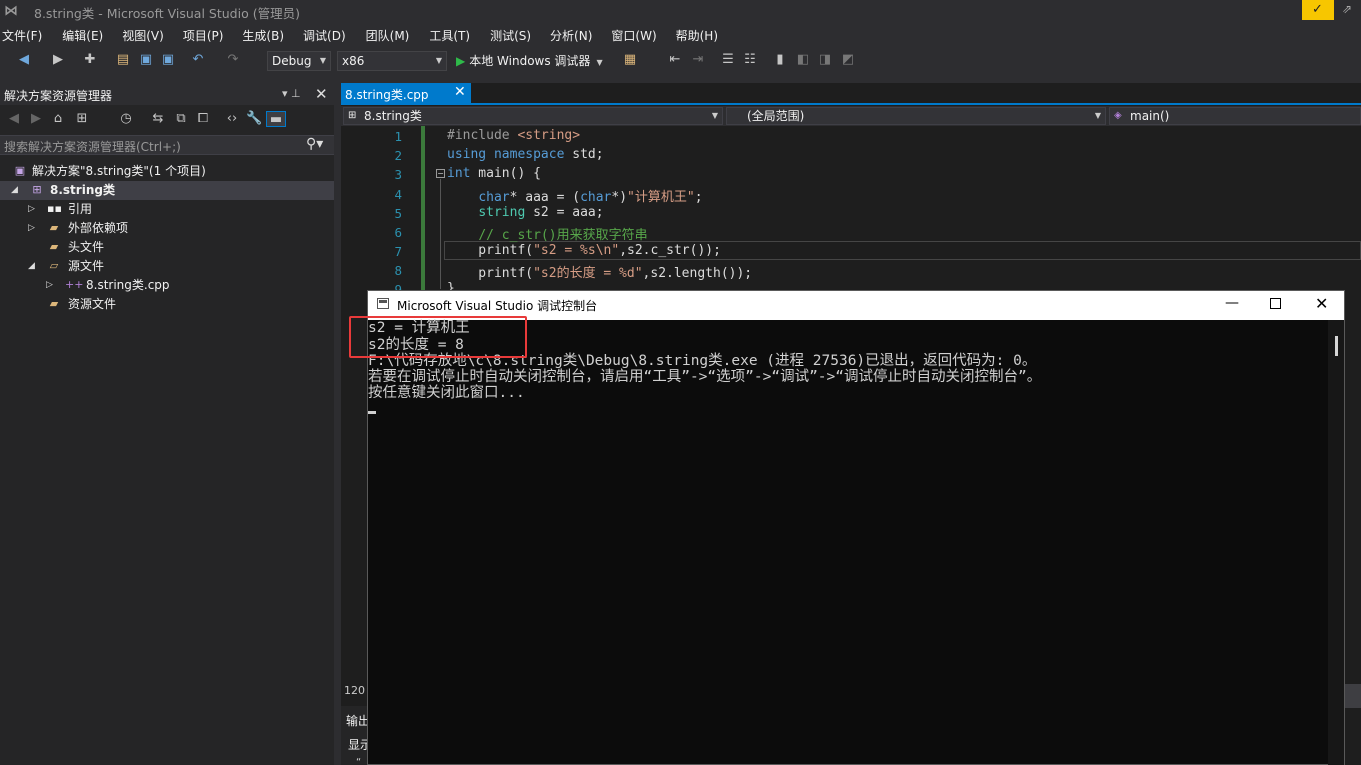 Image resolution: width=1361 pixels, height=765 pixels. Describe the element at coordinates (263, 35) in the screenshot. I see `menu-build: 生成(B)` at that location.